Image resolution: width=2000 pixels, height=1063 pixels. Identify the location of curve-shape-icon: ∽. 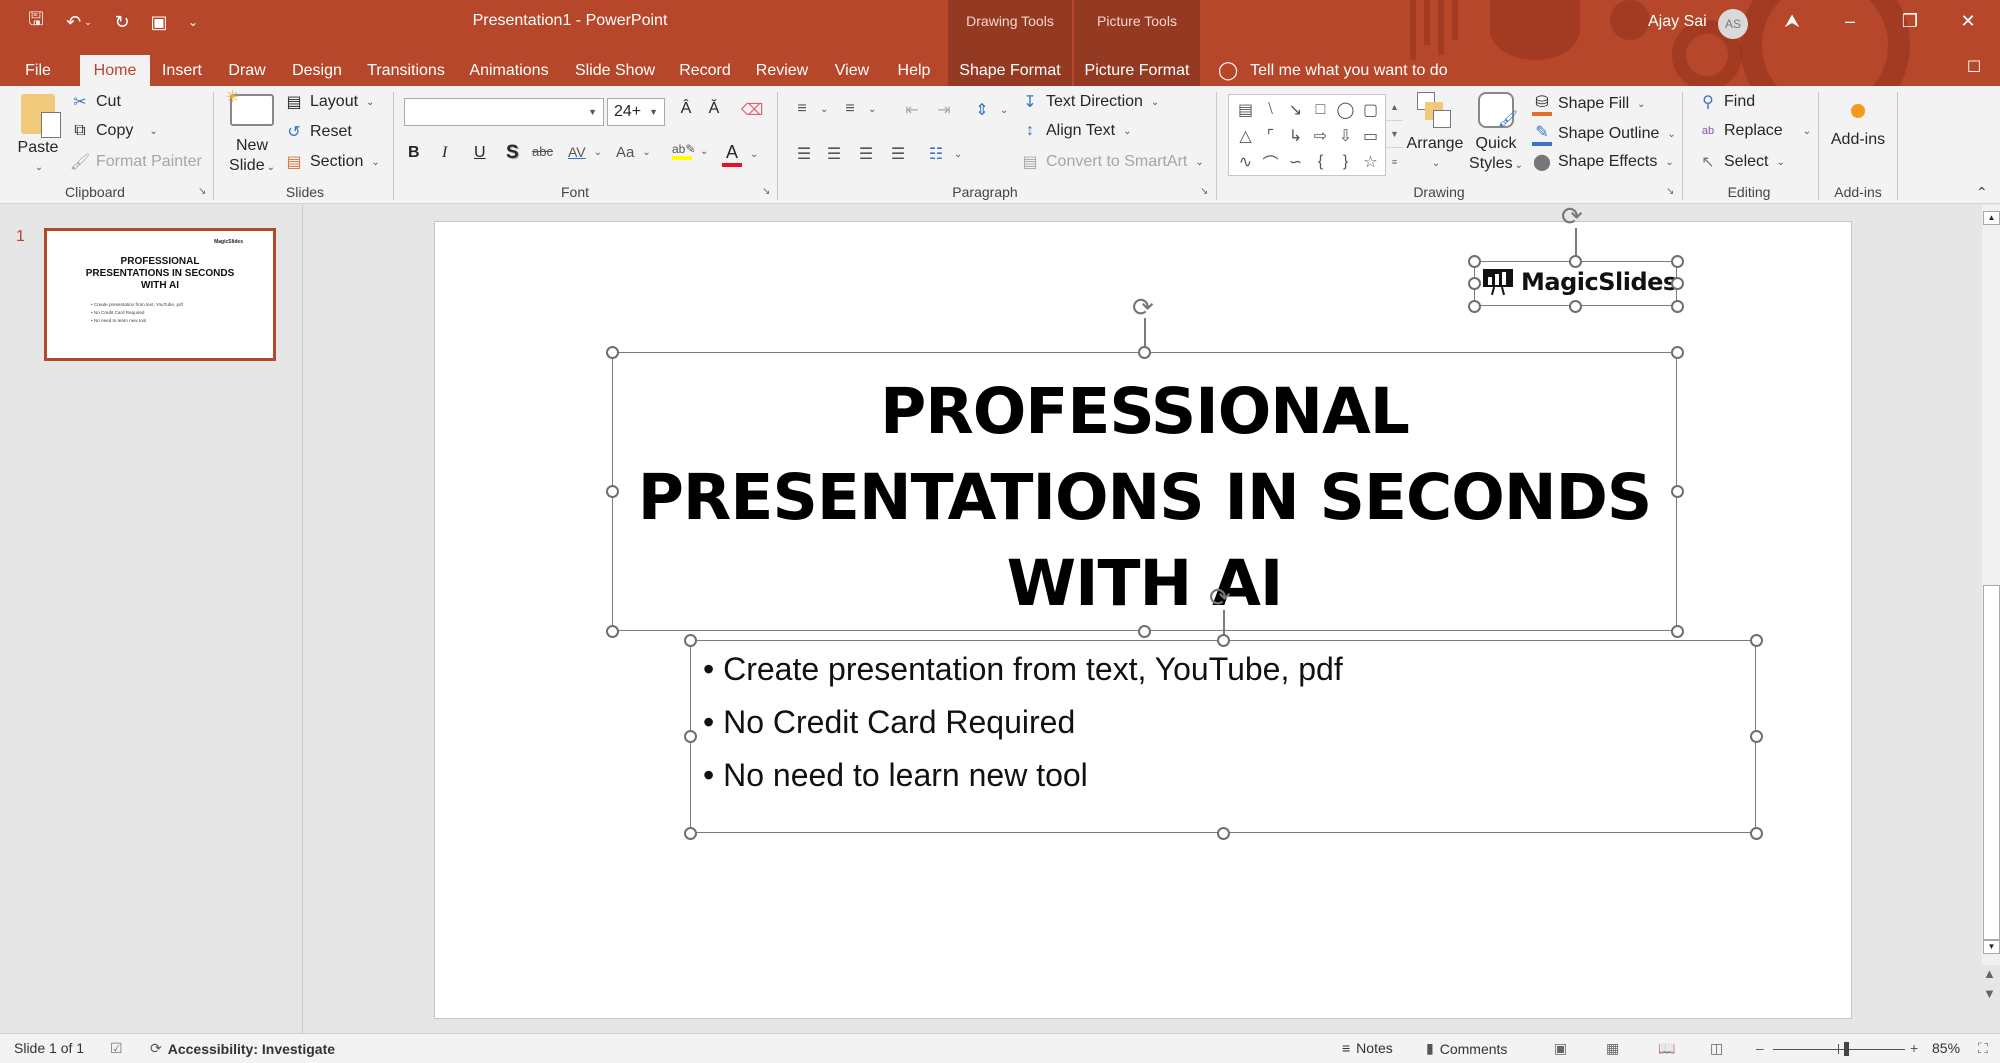
(1295, 162).